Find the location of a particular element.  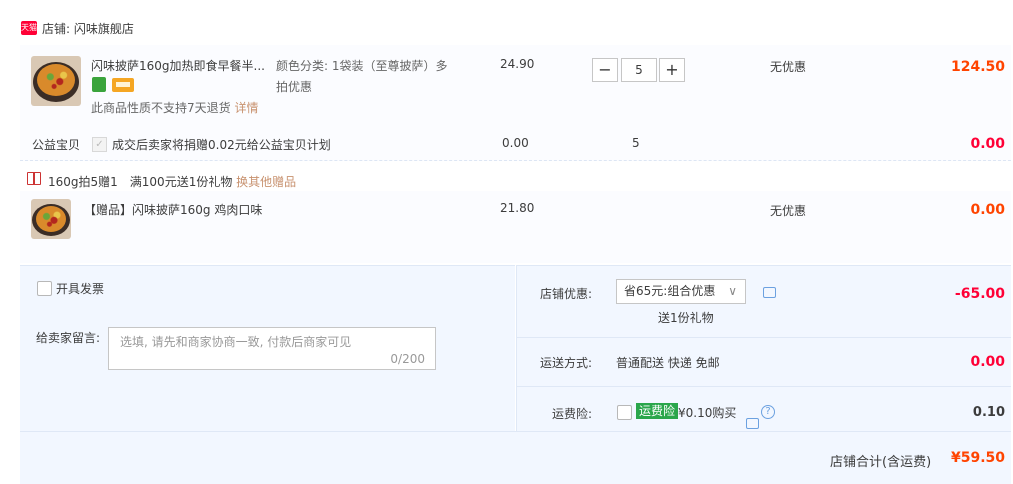

change-gift-link: 换其他赠品 is located at coordinates (266, 182).